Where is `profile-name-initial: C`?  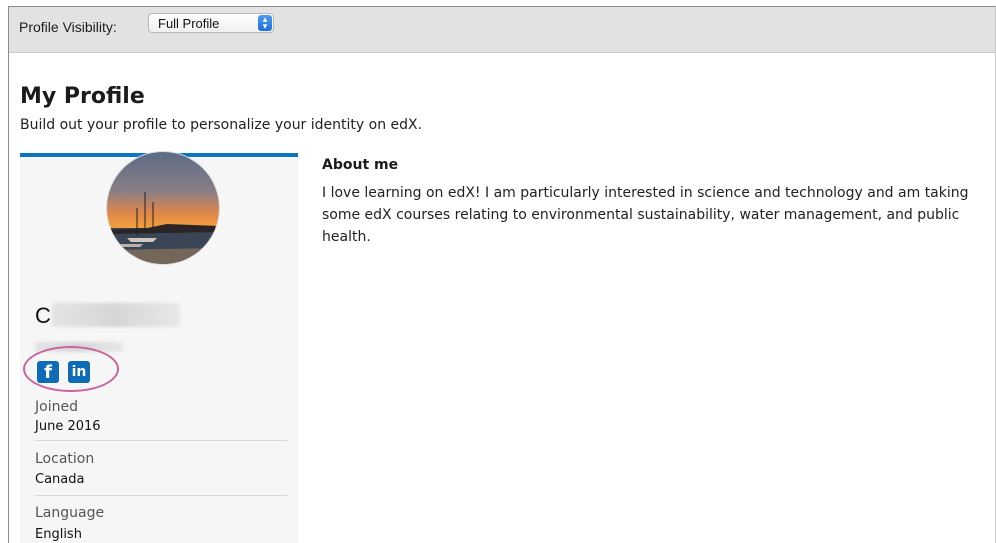 profile-name-initial: C is located at coordinates (43, 315).